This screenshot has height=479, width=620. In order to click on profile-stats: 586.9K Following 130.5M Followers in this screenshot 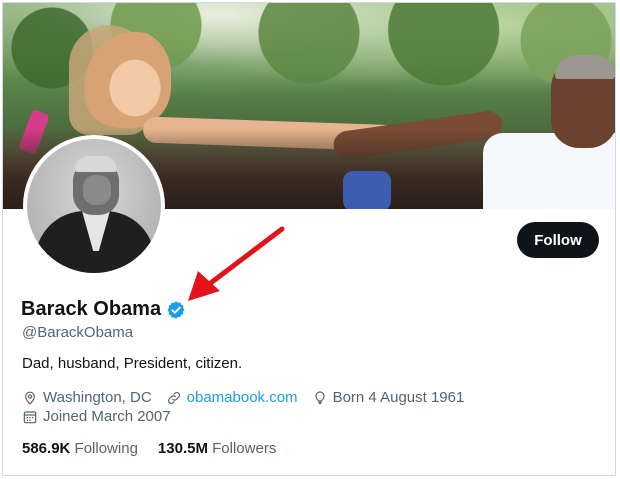, I will do `click(159, 448)`.